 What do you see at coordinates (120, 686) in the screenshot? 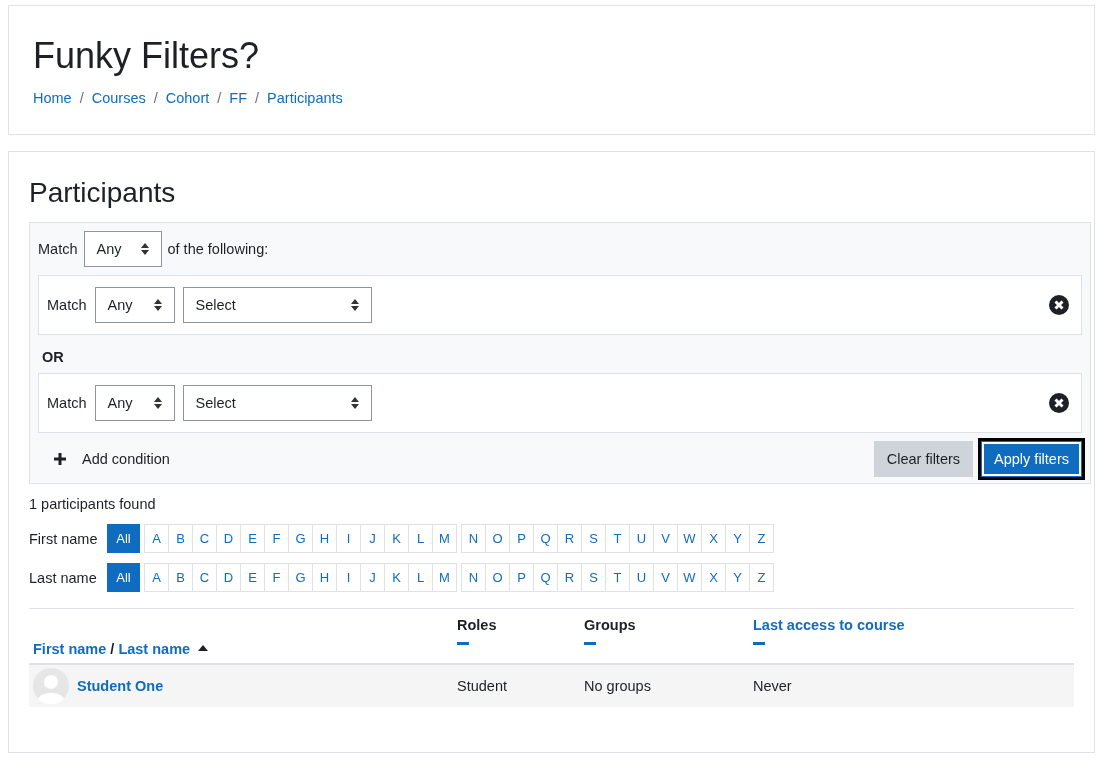
I see `participant-name-link: Student One` at bounding box center [120, 686].